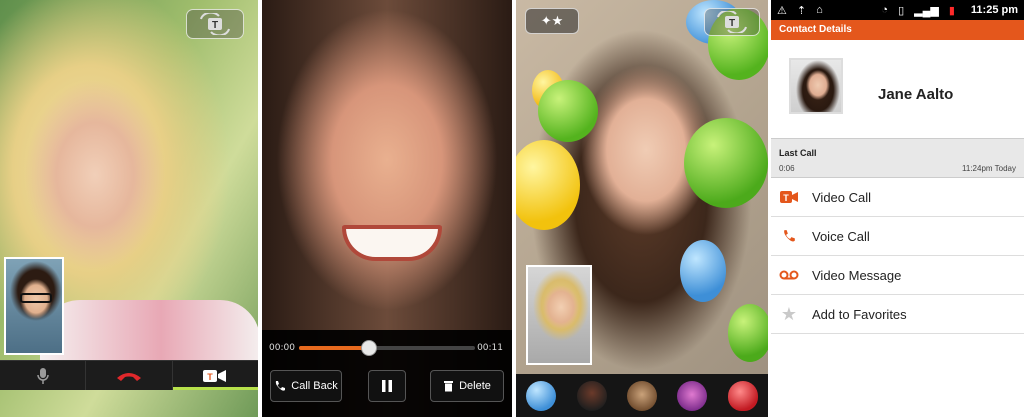  I want to click on video-message-action: Video Message, so click(897, 275).